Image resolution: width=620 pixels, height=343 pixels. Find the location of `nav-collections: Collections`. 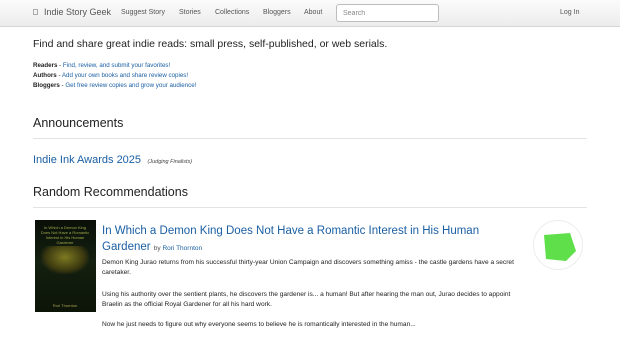

nav-collections: Collections is located at coordinates (232, 12).